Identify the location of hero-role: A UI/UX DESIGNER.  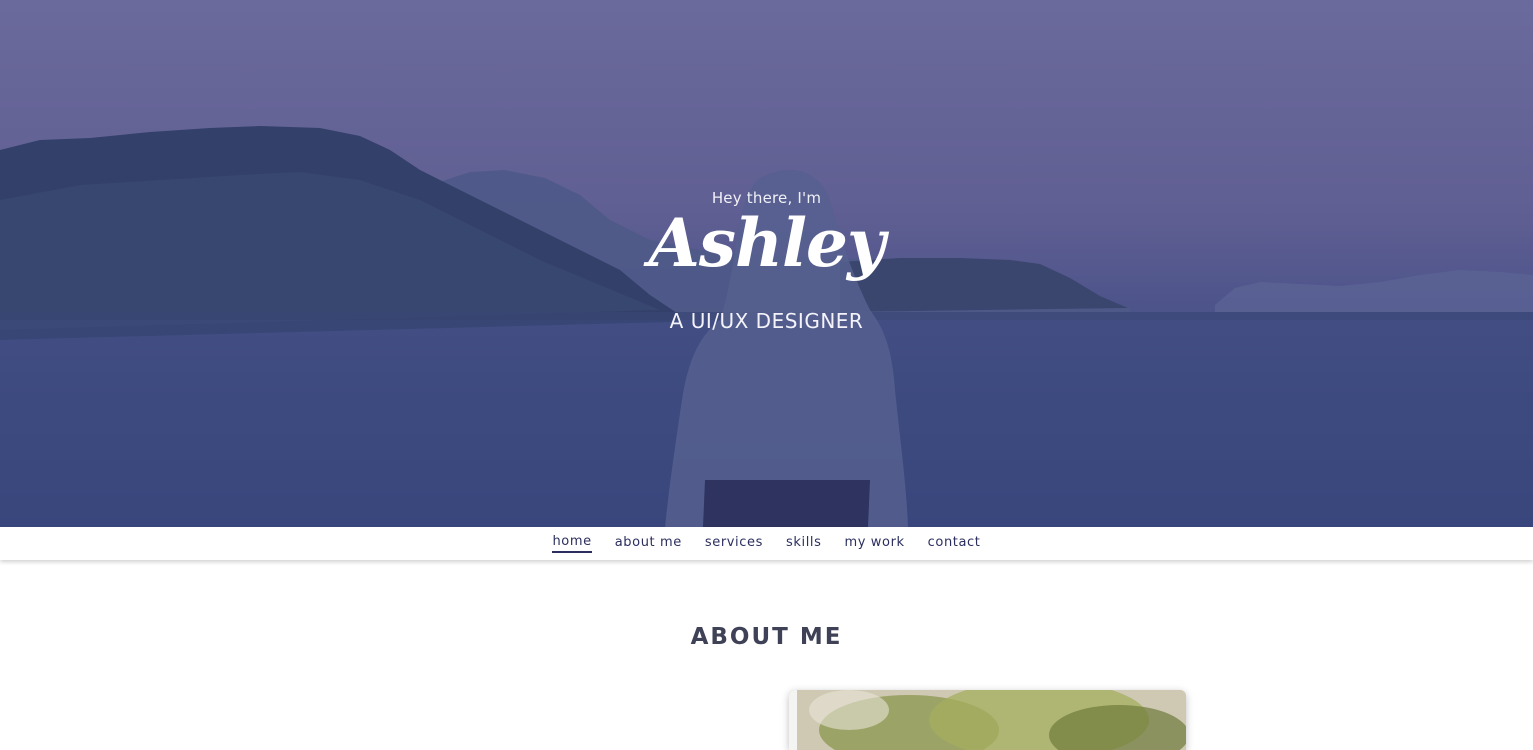
(766, 321).